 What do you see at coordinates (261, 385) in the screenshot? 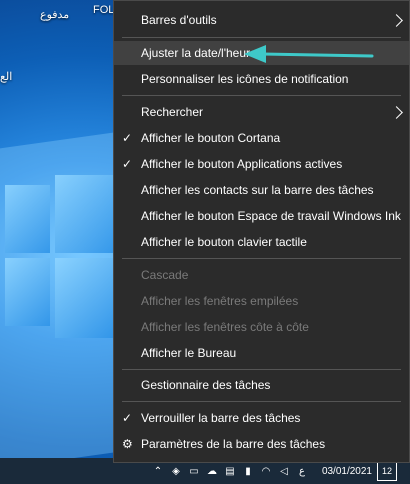
I see `menu-item-task-manager: Gestionnaire des tâches` at bounding box center [261, 385].